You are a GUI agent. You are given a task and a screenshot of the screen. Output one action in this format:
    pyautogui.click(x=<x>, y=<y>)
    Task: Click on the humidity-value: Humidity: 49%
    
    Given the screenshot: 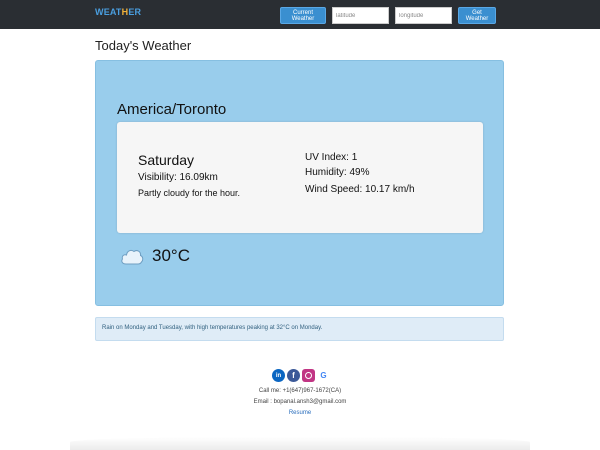 What is the action you would take?
    pyautogui.click(x=337, y=172)
    